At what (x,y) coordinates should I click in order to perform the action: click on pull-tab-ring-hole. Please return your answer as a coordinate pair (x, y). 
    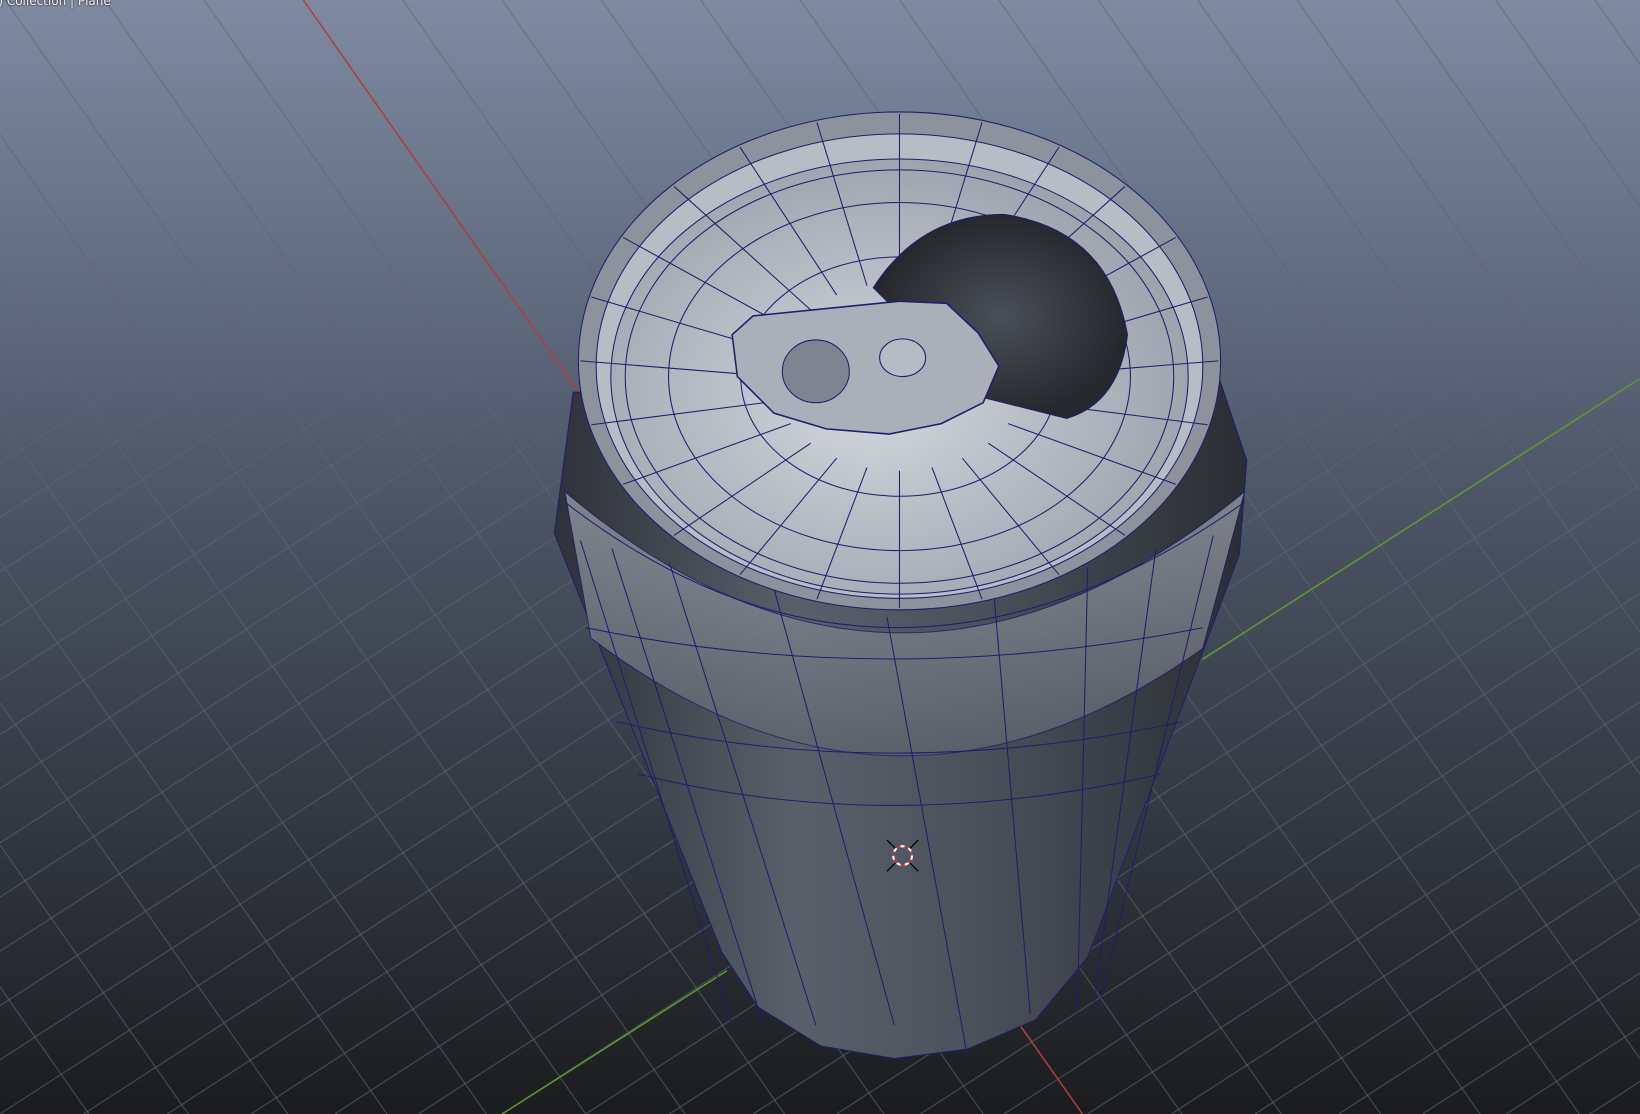
    Looking at the image, I should click on (815, 371).